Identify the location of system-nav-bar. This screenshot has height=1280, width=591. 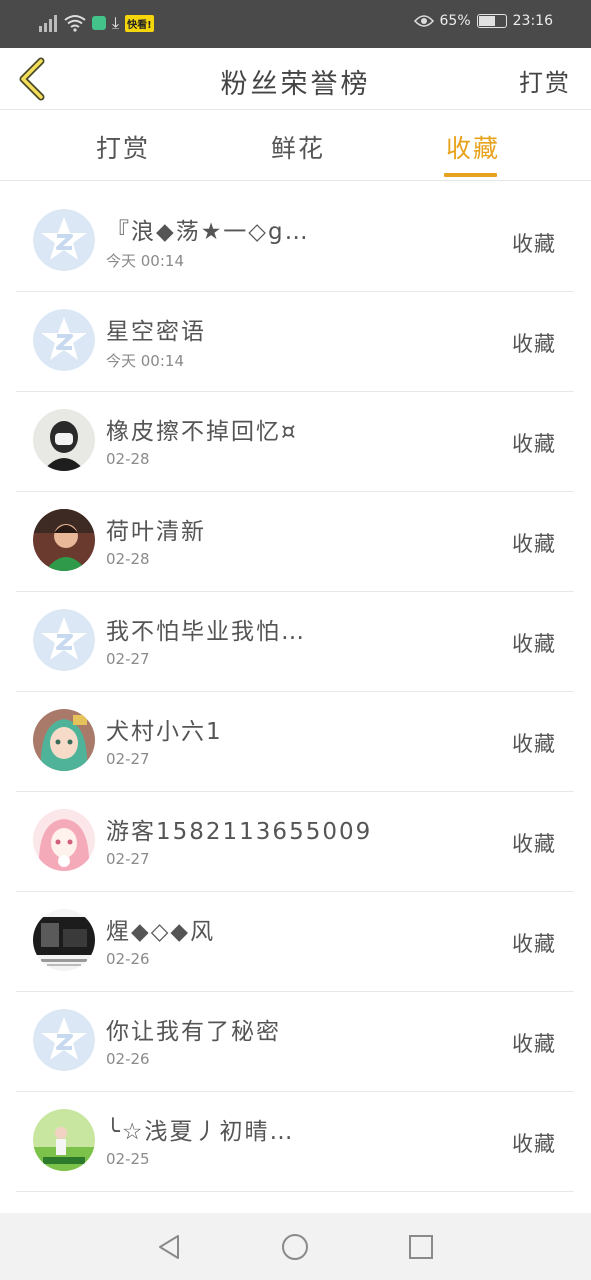
(295, 1246).